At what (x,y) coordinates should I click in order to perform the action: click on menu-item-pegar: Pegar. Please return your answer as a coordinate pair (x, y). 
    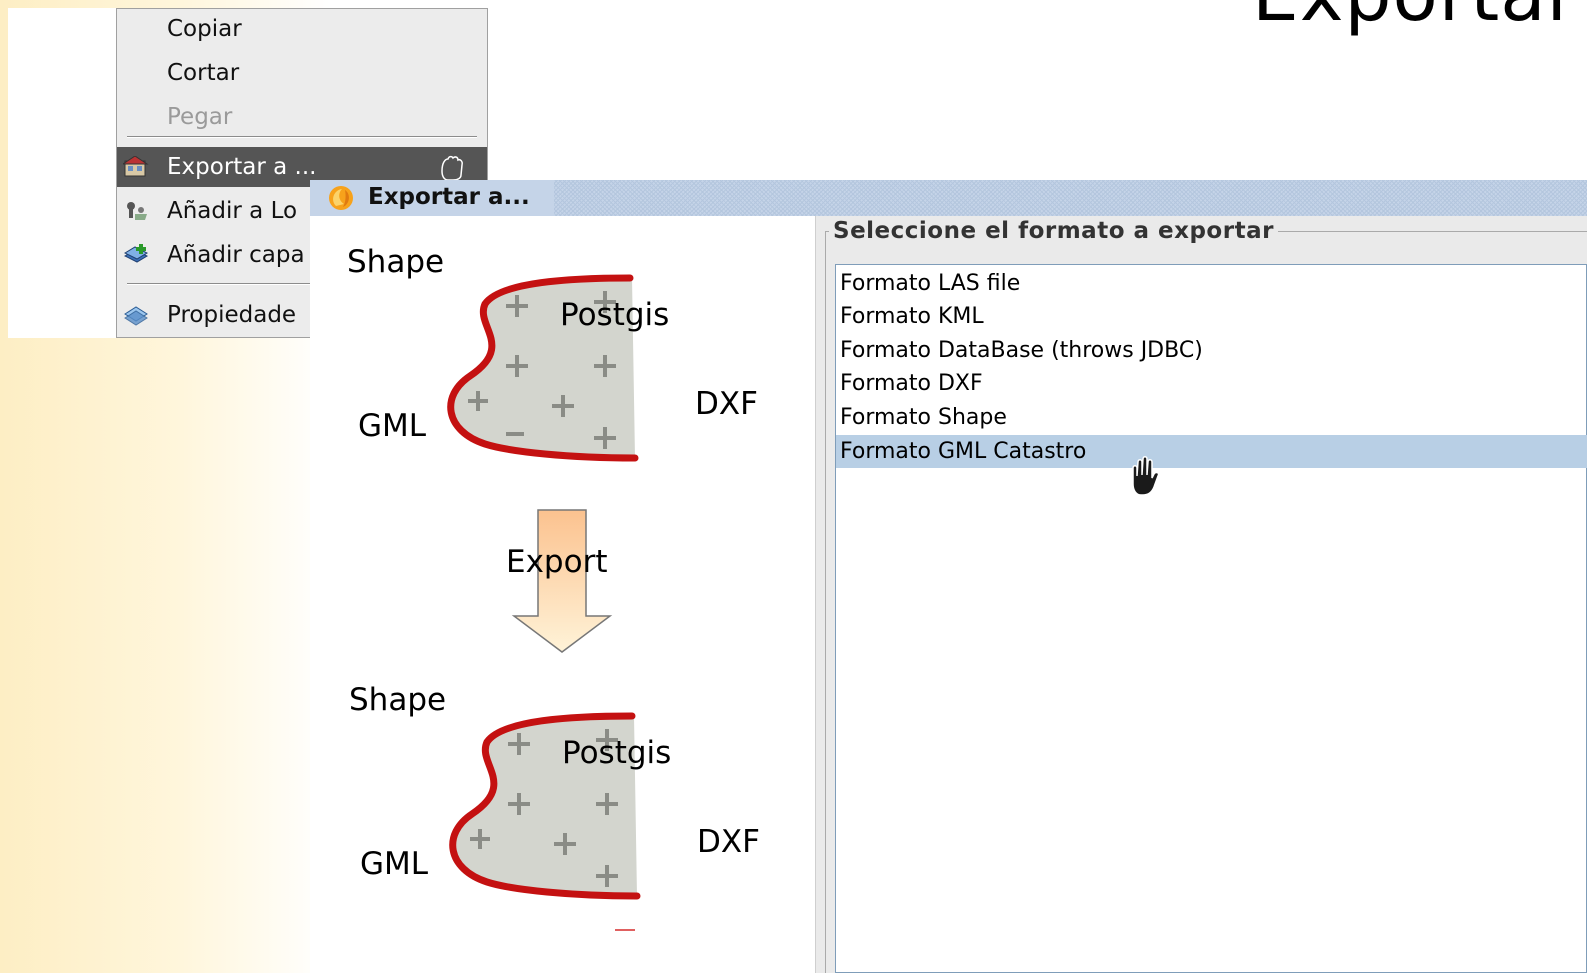
    Looking at the image, I should click on (302, 117).